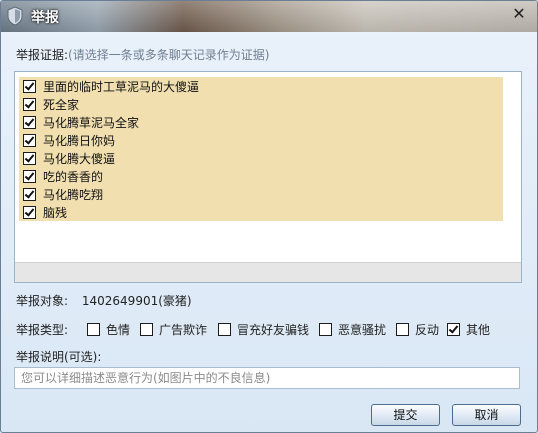  I want to click on list-item: 马化腾日你妈, so click(261, 140).